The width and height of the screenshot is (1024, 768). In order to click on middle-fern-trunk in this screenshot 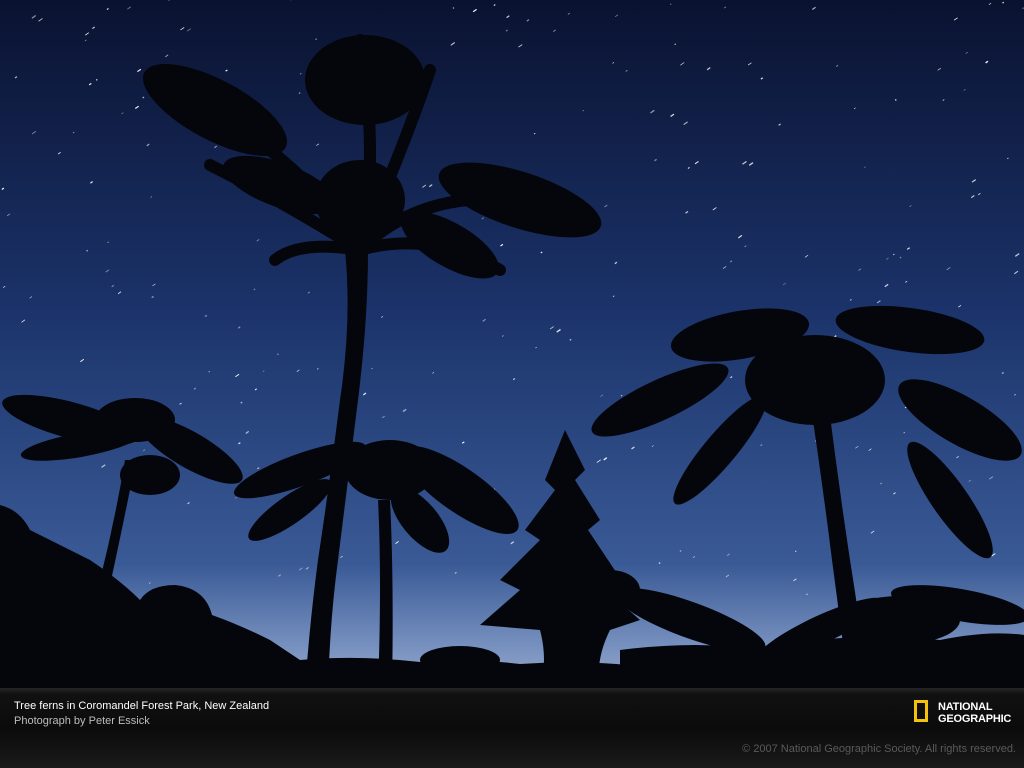, I will do `click(385, 594)`.